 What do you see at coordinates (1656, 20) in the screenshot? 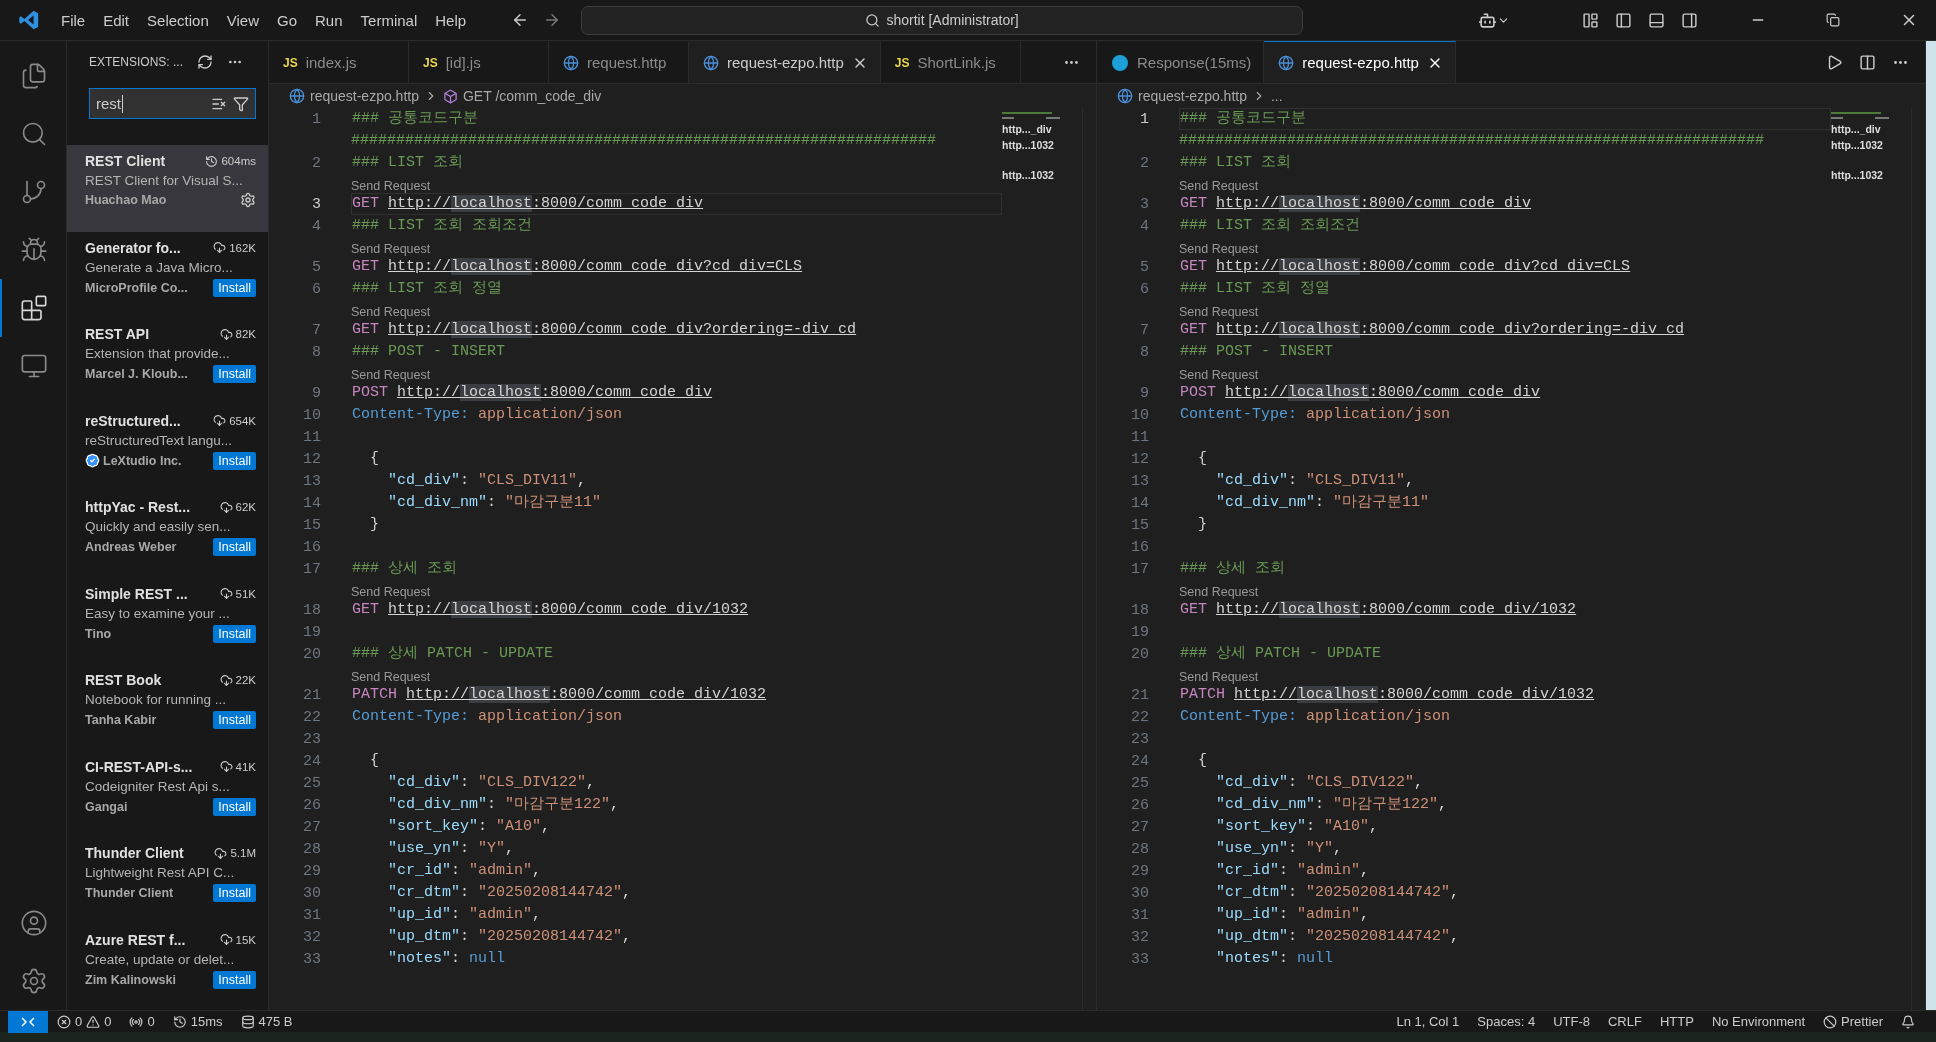
I see `panel-bottom-icon` at bounding box center [1656, 20].